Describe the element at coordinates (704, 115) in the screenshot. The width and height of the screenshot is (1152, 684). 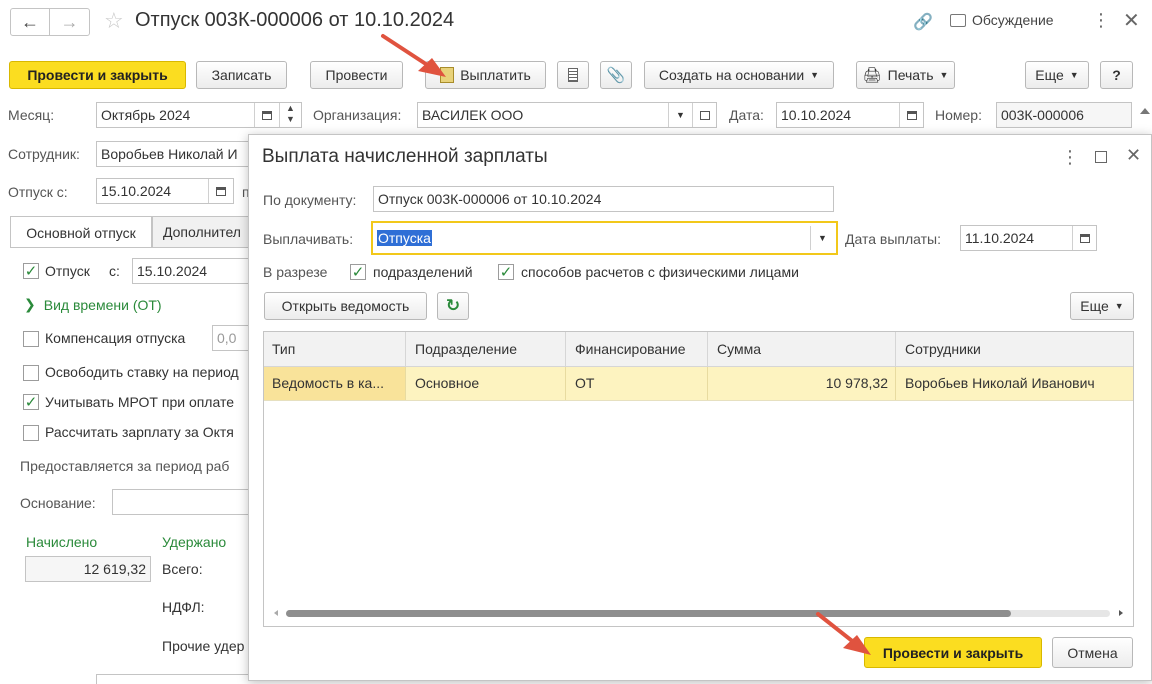
I see `org-open-button` at that location.